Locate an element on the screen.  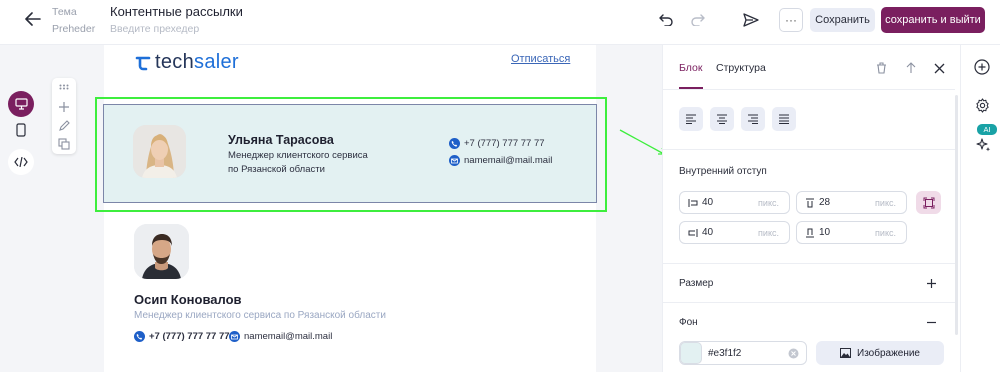
align-center-button is located at coordinates (722, 119).